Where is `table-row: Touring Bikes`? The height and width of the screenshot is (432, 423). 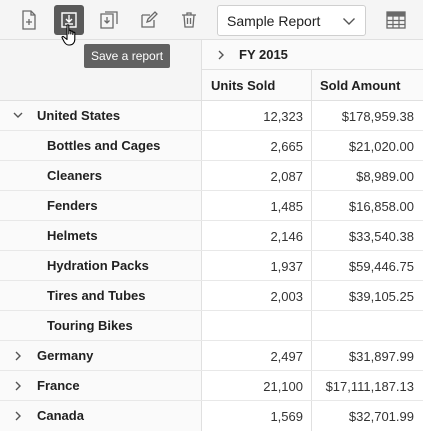 table-row: Touring Bikes is located at coordinates (211, 326).